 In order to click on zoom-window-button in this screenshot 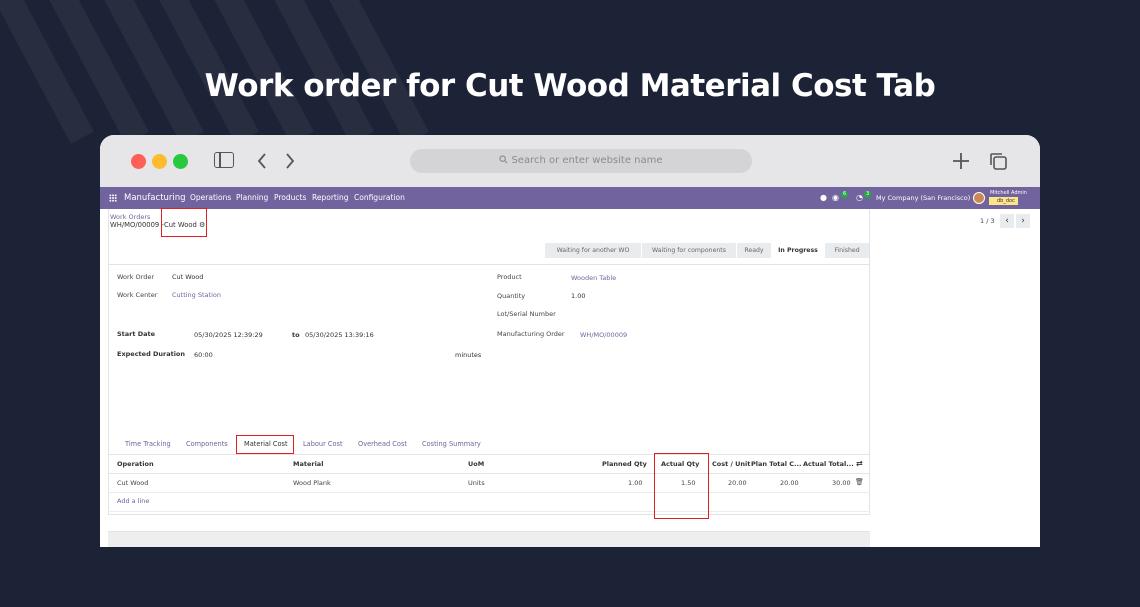, I will do `click(180, 161)`.